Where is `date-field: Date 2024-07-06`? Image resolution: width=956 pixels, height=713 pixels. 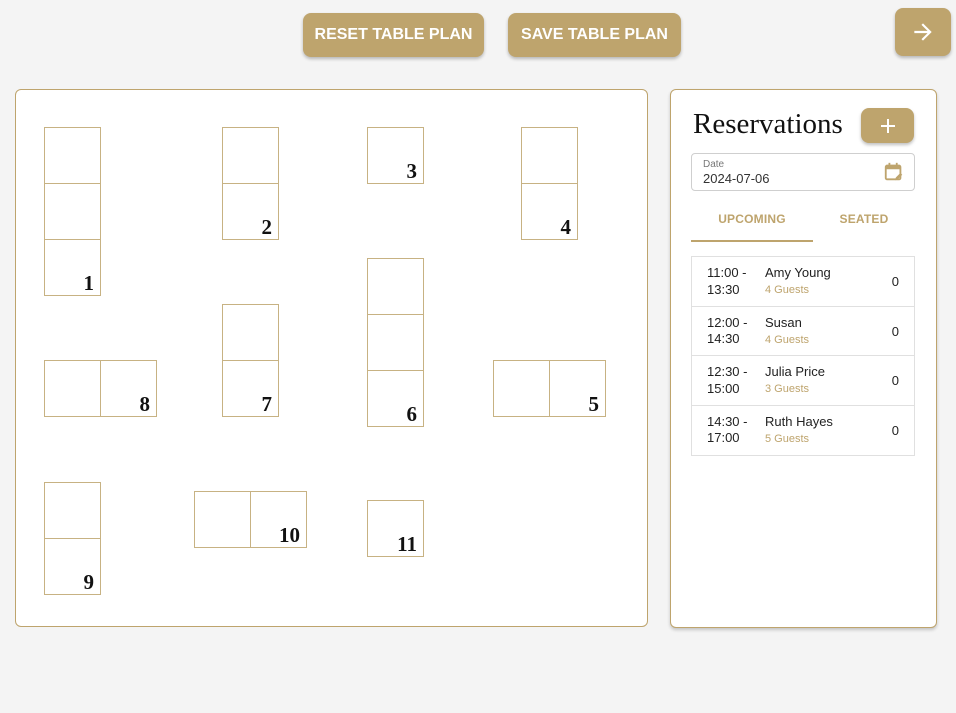
date-field: Date 2024-07-06 is located at coordinates (803, 172).